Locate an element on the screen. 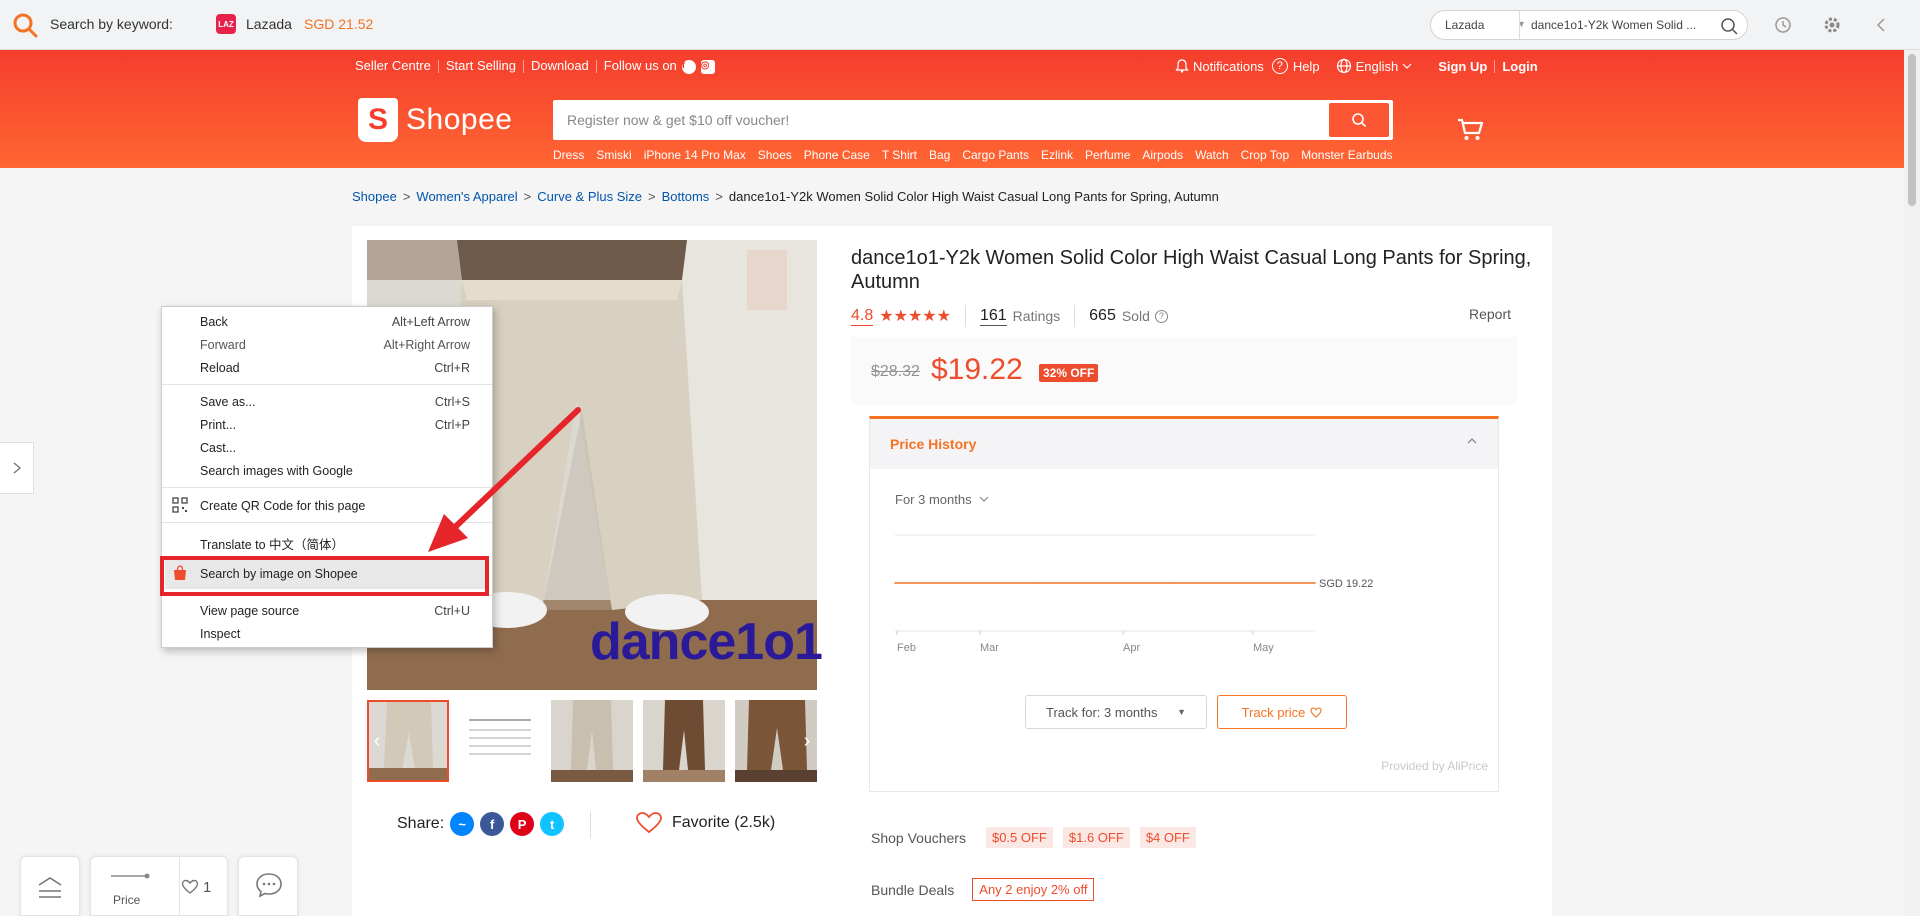  keyword-link: Airpods is located at coordinates (1162, 155).